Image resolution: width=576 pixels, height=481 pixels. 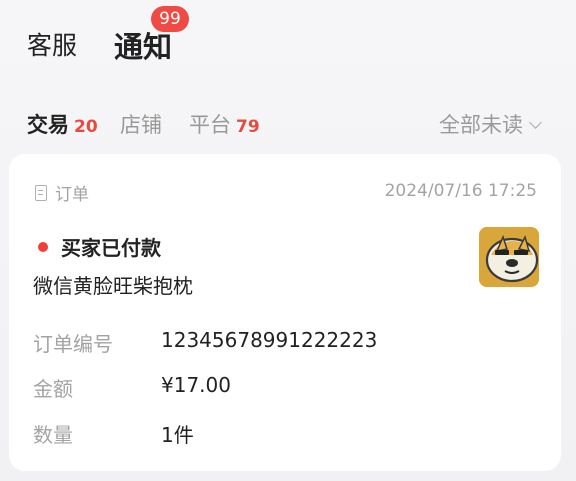 I want to click on order-status: 买家已付款, so click(x=99, y=246).